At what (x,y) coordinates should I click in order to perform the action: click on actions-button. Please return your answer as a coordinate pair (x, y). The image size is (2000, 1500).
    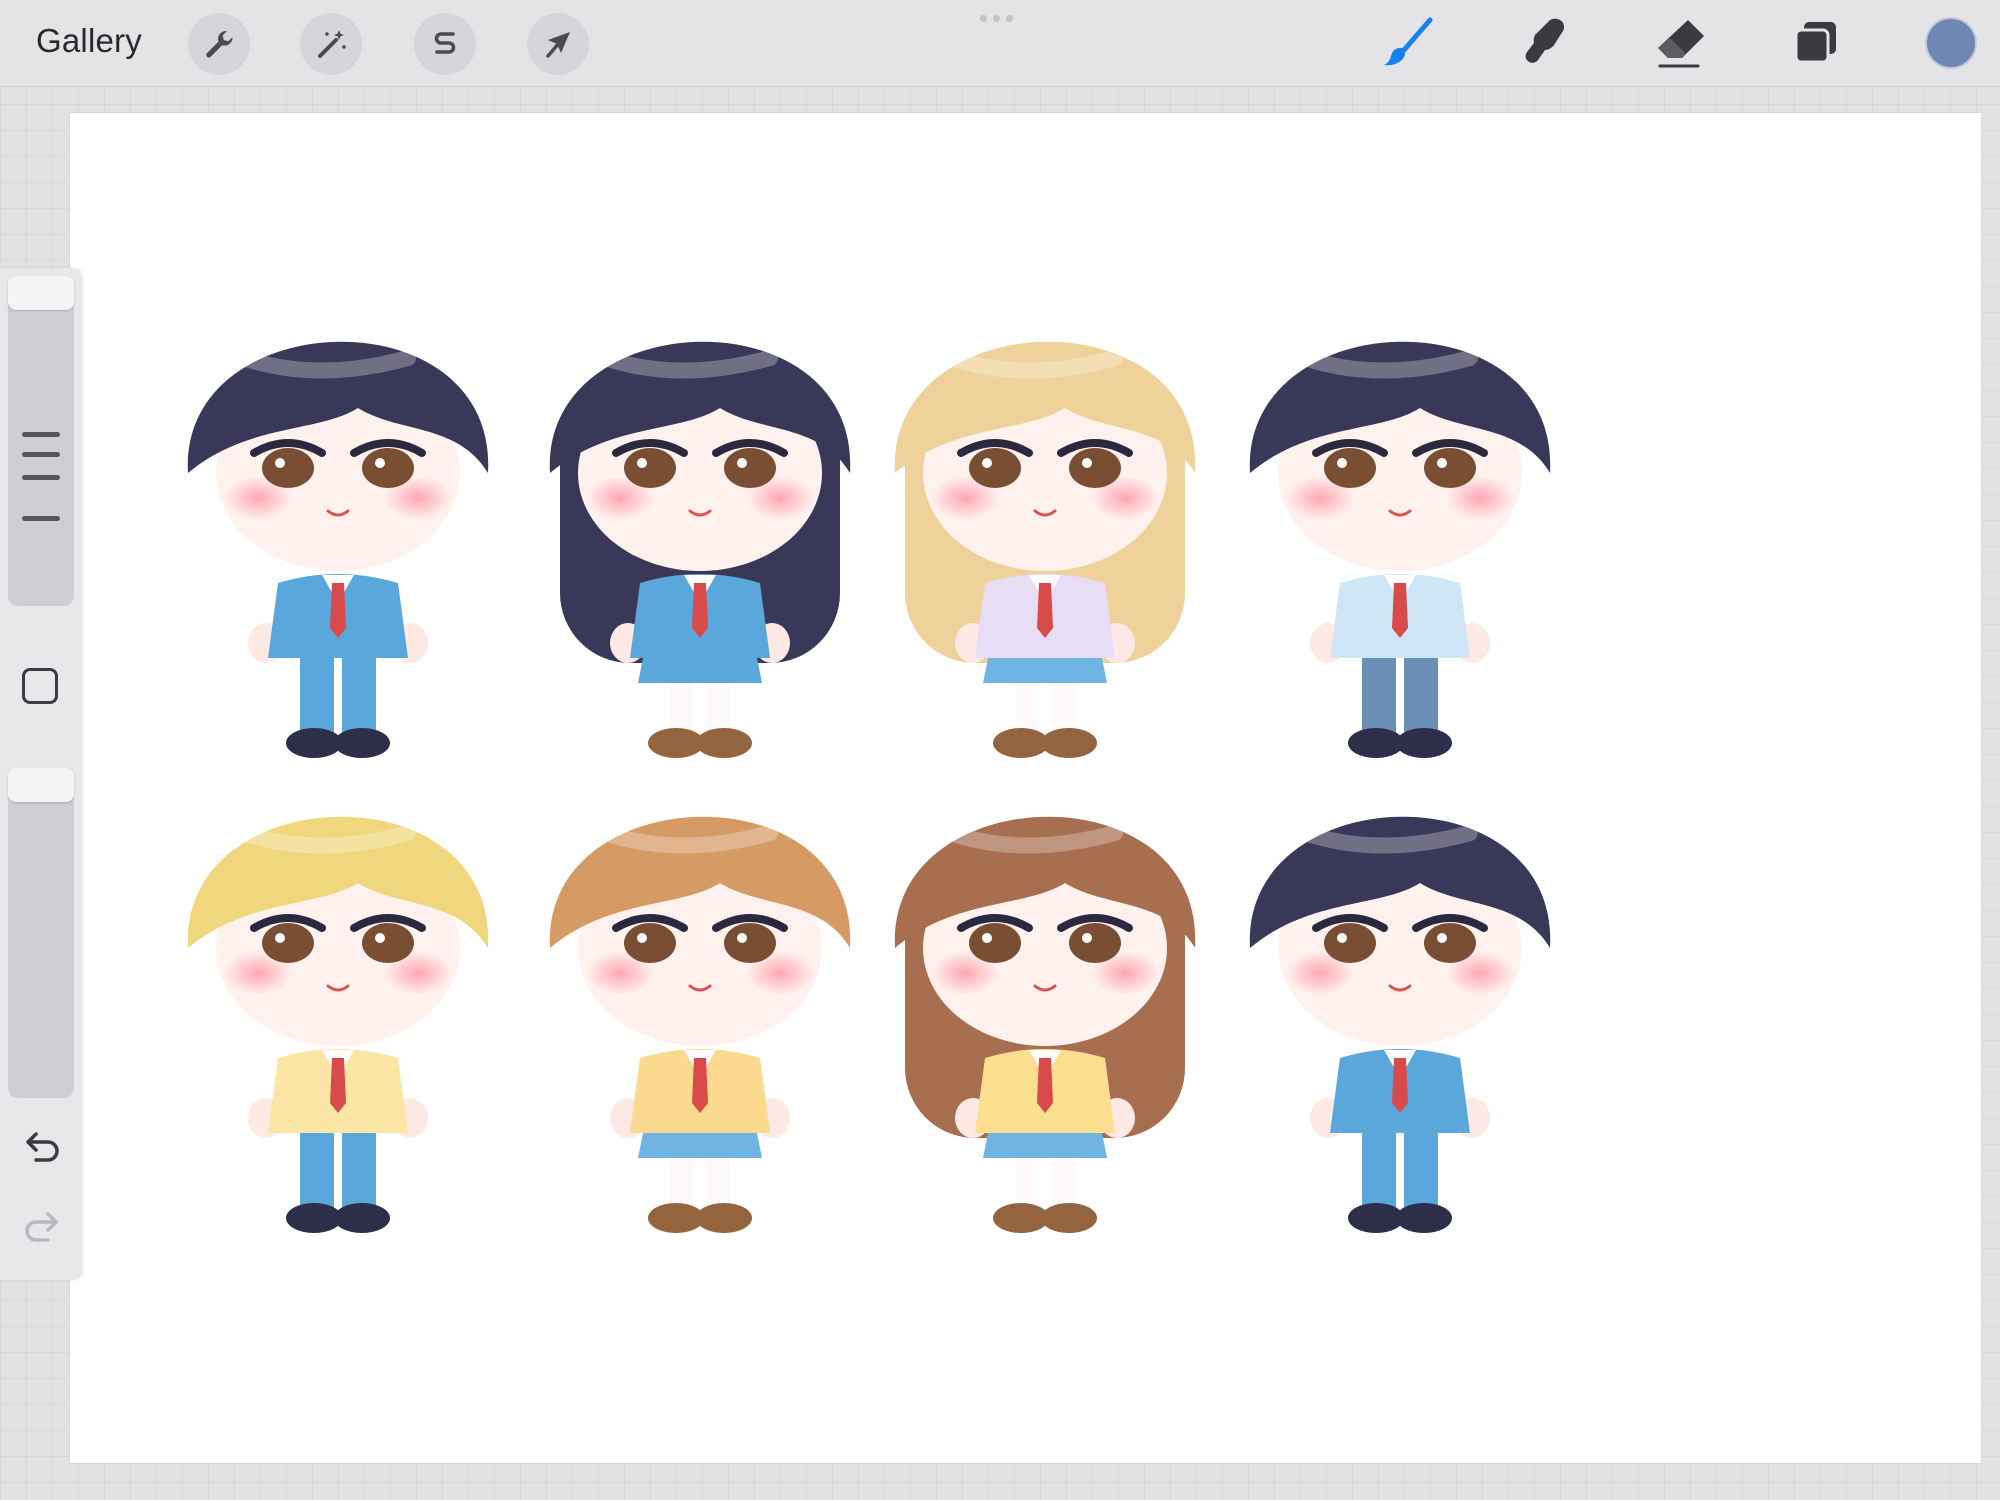
    Looking at the image, I should click on (219, 44).